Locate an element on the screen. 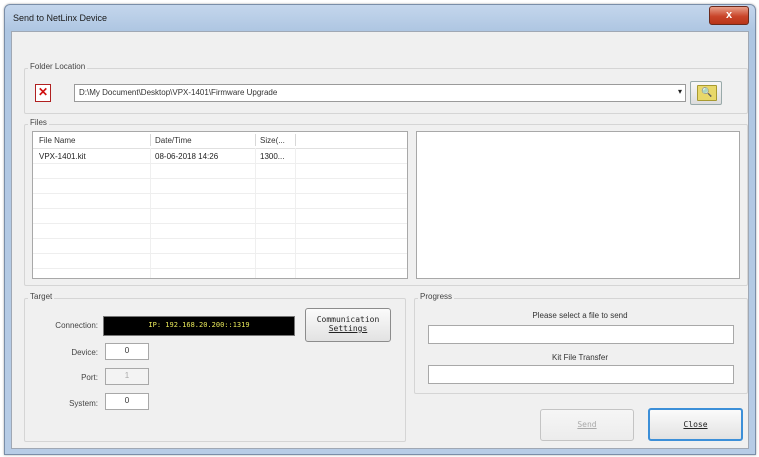 This screenshot has height=457, width=759. file-name-cell: VPX-1401.kit is located at coordinates (62, 156).